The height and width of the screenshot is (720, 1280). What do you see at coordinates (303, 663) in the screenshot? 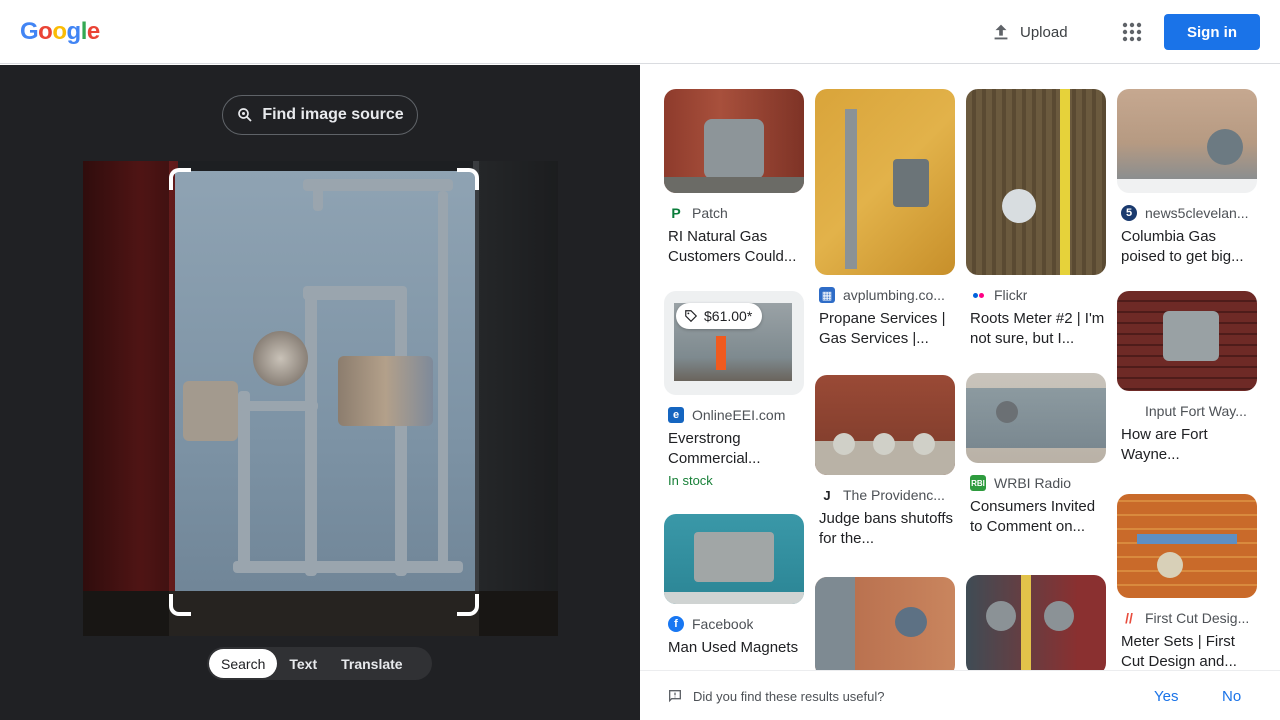
I see `tab-text: Text` at bounding box center [303, 663].